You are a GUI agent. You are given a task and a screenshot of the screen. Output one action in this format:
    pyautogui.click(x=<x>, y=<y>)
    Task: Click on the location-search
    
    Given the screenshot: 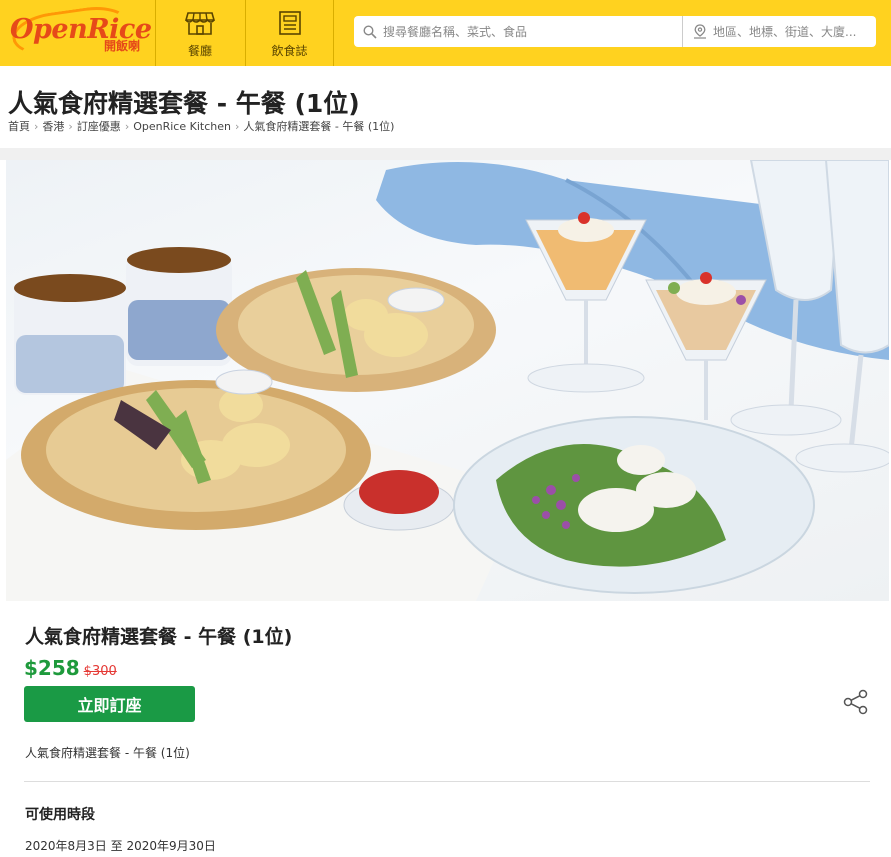 What is the action you would take?
    pyautogui.click(x=780, y=31)
    